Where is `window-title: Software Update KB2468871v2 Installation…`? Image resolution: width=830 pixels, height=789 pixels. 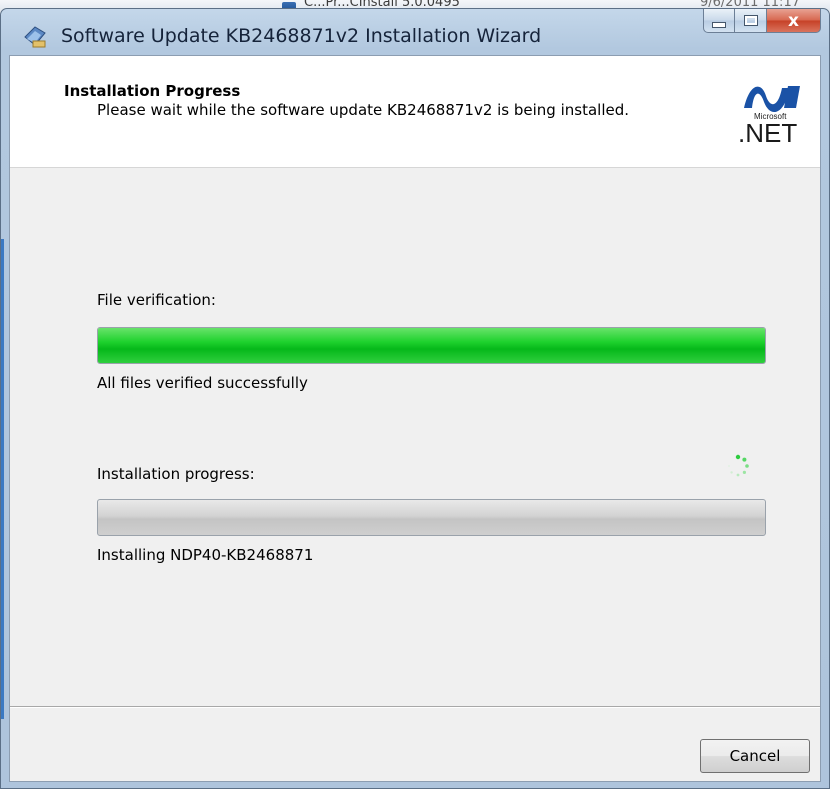 window-title: Software Update KB2468871v2 Installation… is located at coordinates (301, 36).